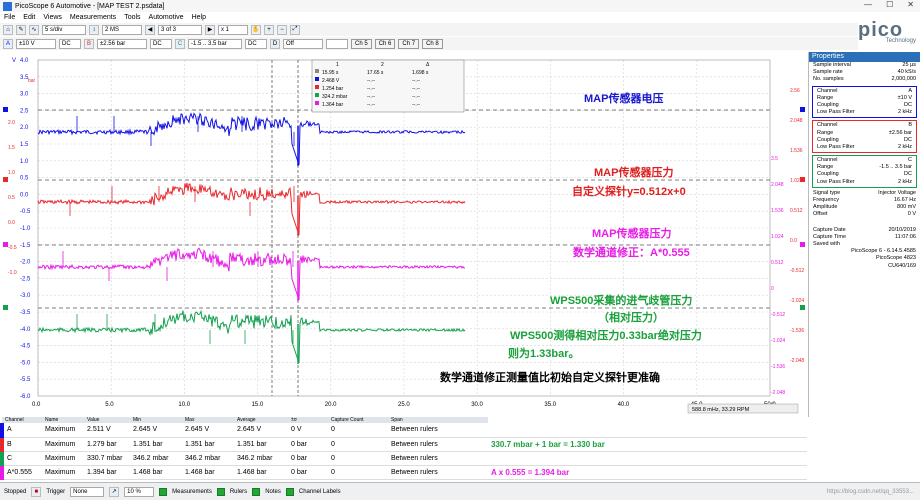 The height and width of the screenshot is (500, 920). I want to click on menu-tools: Tools, so click(132, 17).